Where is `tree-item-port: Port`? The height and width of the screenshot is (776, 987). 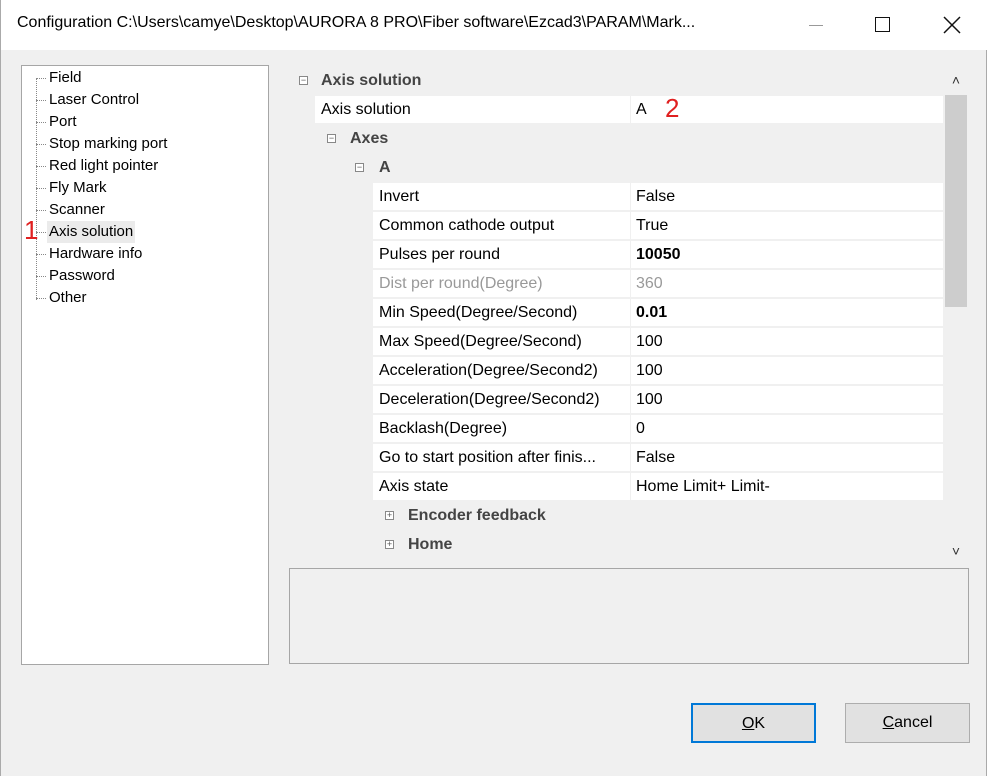
tree-item-port: Port is located at coordinates (63, 122).